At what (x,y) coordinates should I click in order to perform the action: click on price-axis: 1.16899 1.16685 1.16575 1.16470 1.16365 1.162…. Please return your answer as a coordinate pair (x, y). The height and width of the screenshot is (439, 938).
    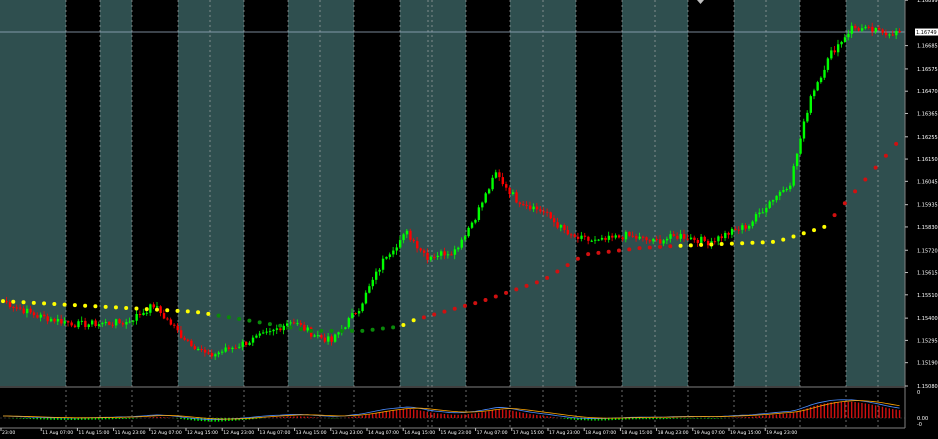
    Looking at the image, I should click on (921, 217).